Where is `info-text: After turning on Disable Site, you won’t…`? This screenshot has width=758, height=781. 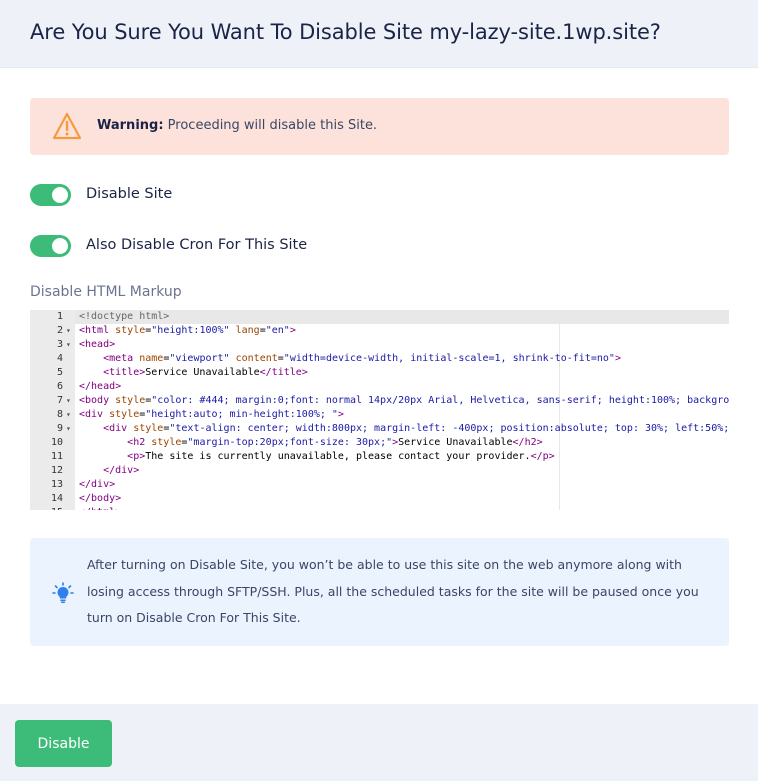
info-text: After turning on Disable Site, you won’t… is located at coordinates (393, 591).